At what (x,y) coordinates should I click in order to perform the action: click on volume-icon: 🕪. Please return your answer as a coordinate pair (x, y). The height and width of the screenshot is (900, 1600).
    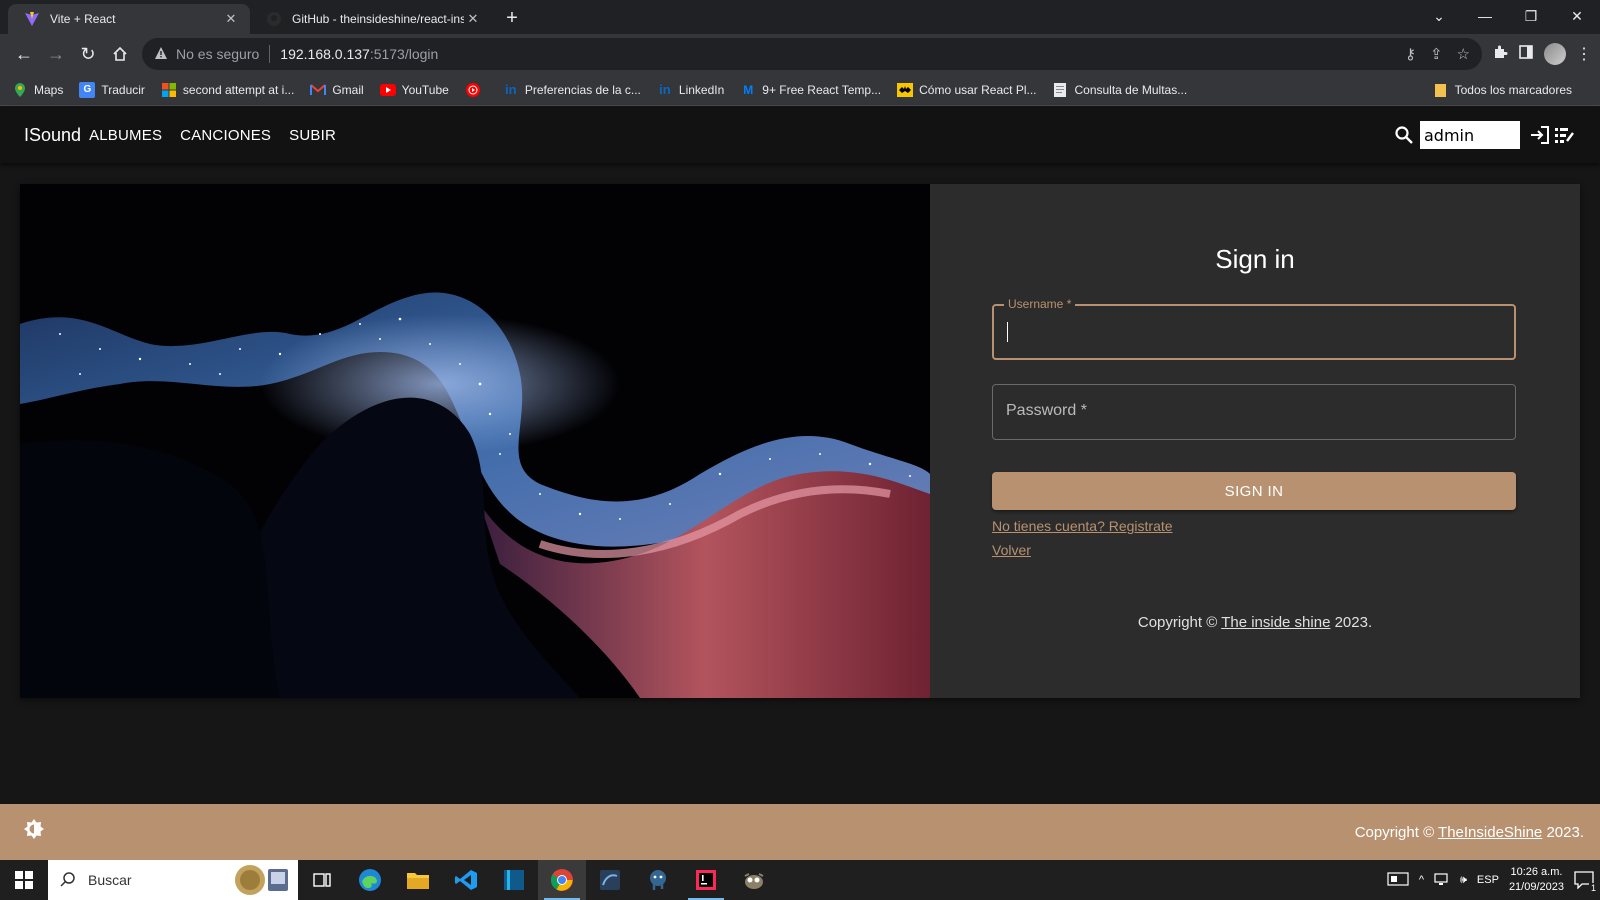
    Looking at the image, I should click on (1463, 880).